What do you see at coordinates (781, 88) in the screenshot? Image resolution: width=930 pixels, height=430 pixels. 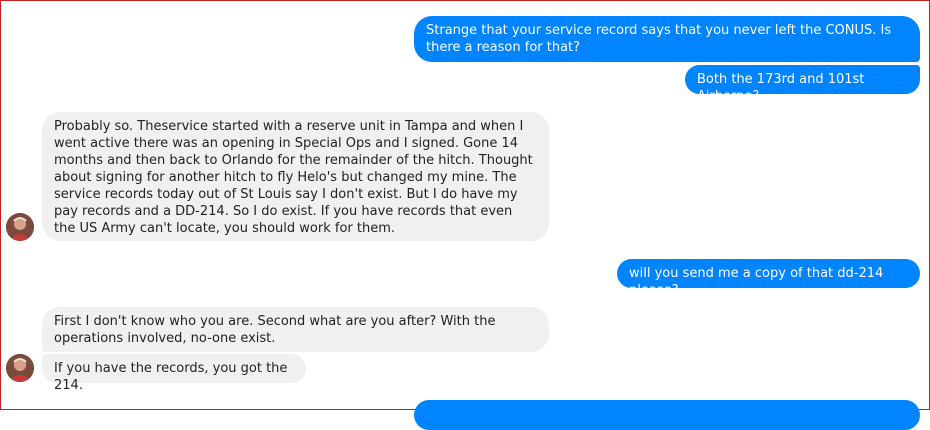 I see `message-text: Both the 173rd and 101st Airborne?` at bounding box center [781, 88].